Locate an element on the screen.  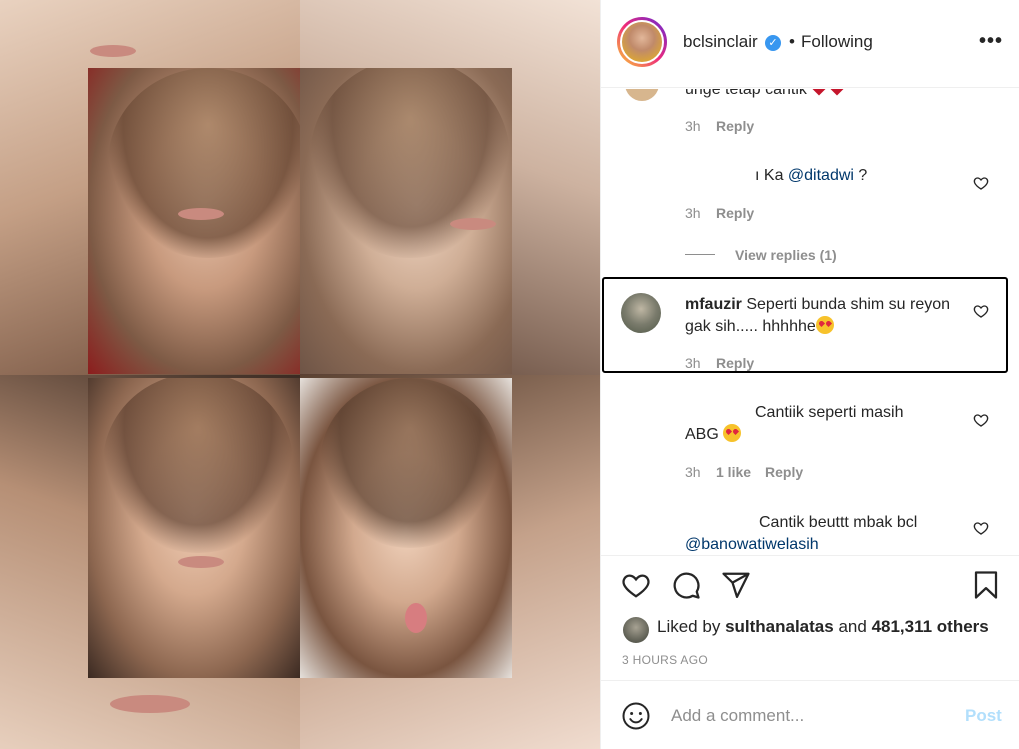
comment-input is located at coordinates (806, 716).